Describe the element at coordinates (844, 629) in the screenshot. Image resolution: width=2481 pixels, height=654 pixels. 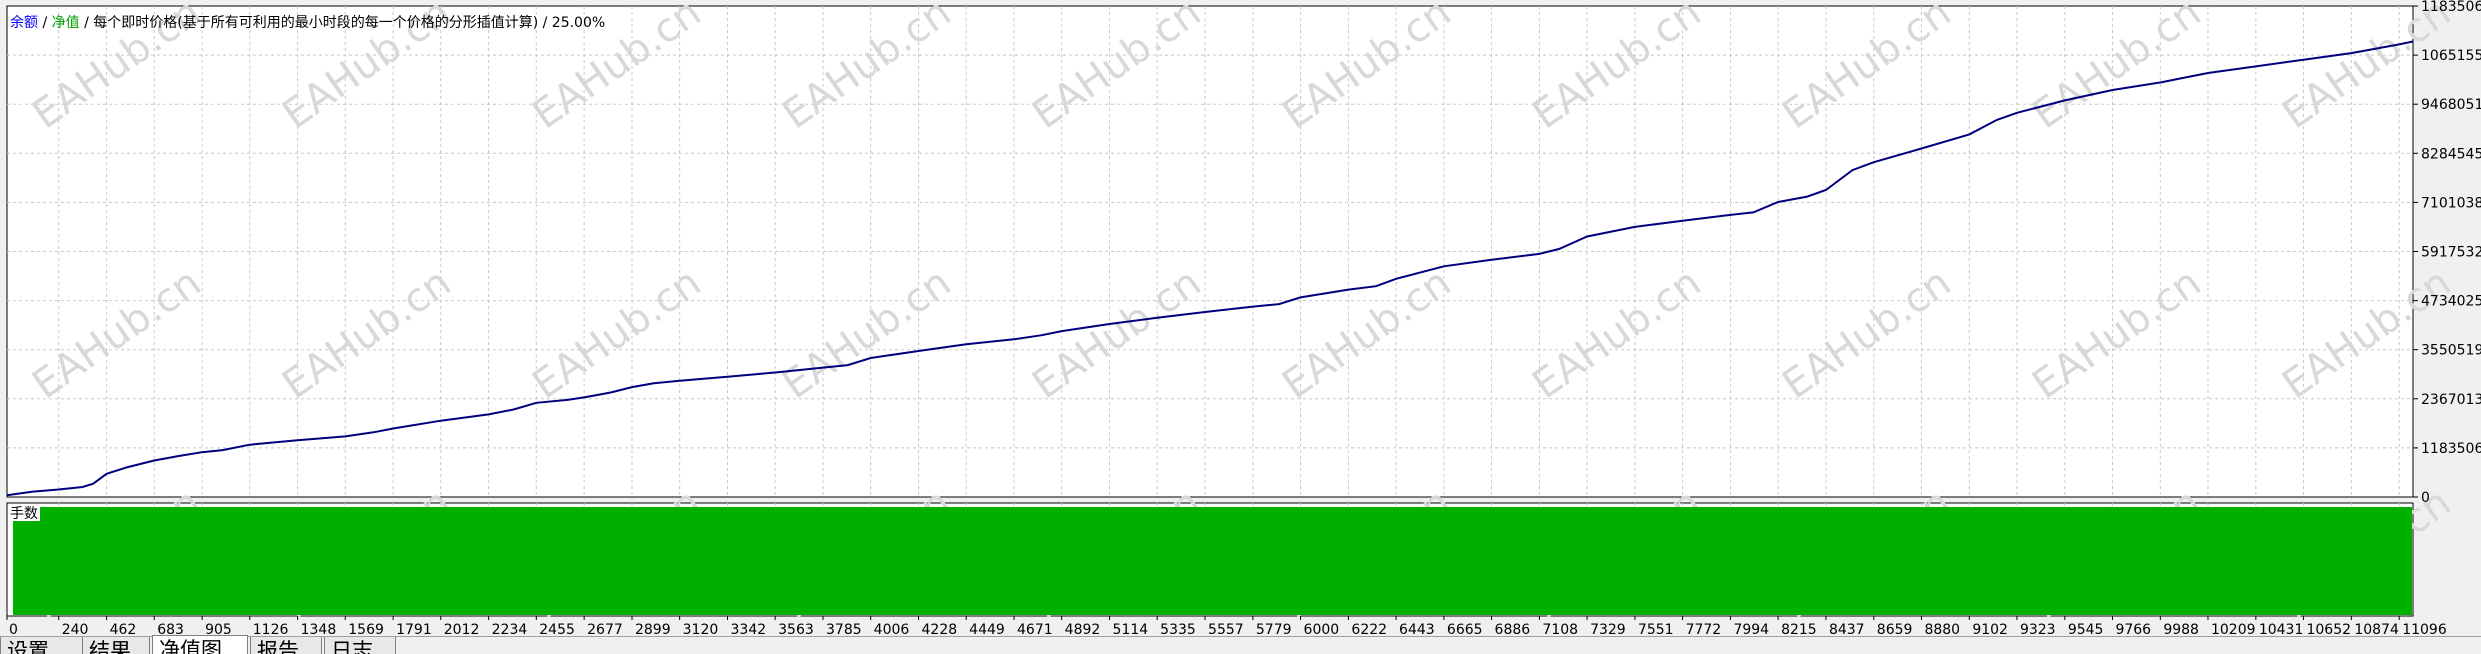
I see `x-tick-label: 3785` at that location.